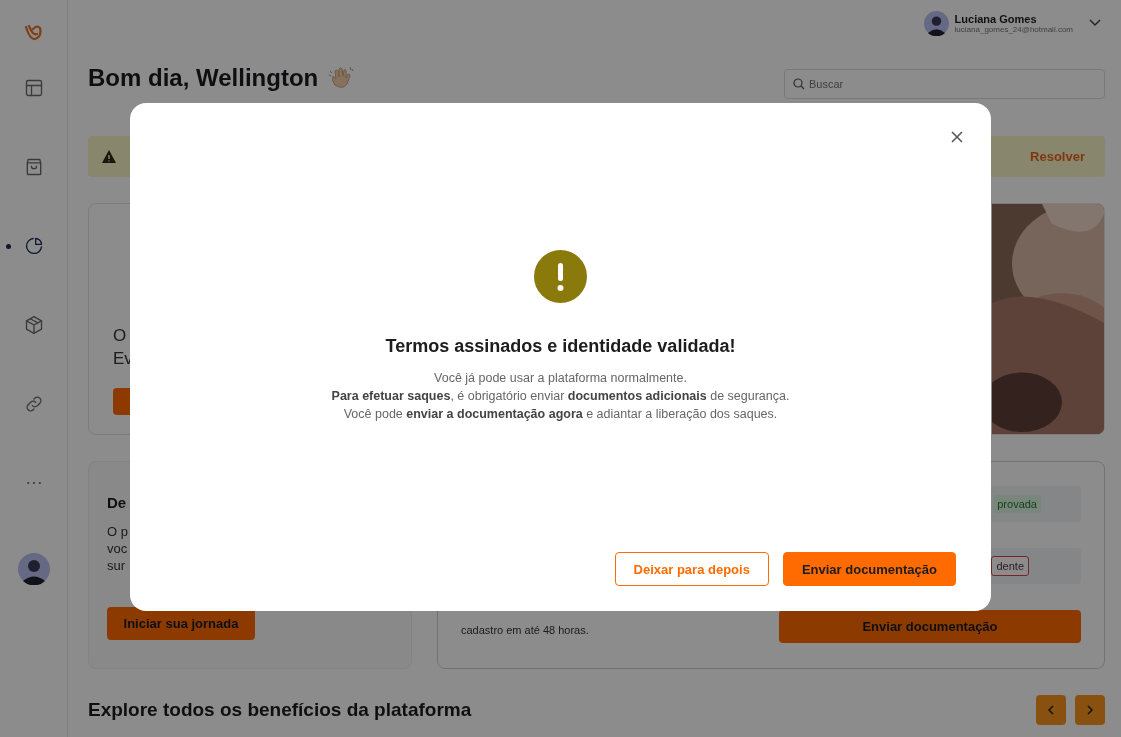  I want to click on waving-hand-icon, so click(341, 78).